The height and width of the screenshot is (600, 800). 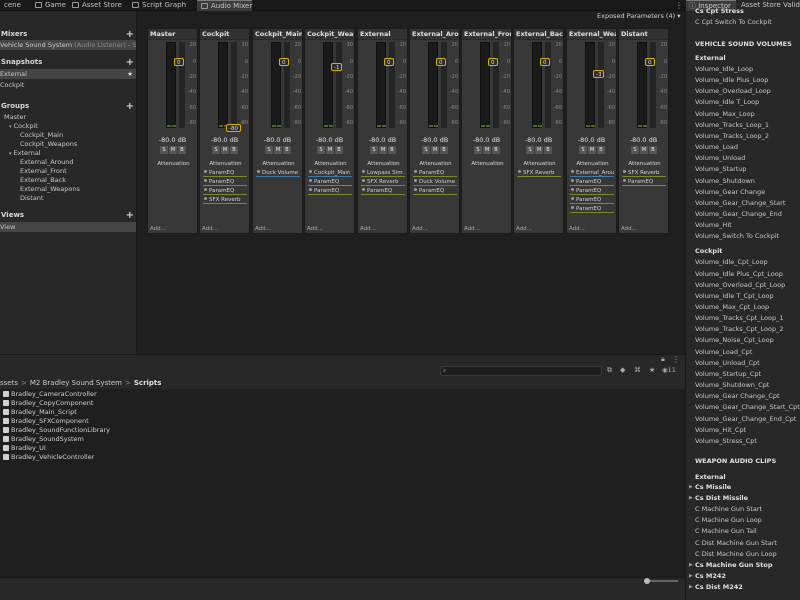 What do you see at coordinates (9, 383) in the screenshot?
I see `breadcrumb-item: ssets` at bounding box center [9, 383].